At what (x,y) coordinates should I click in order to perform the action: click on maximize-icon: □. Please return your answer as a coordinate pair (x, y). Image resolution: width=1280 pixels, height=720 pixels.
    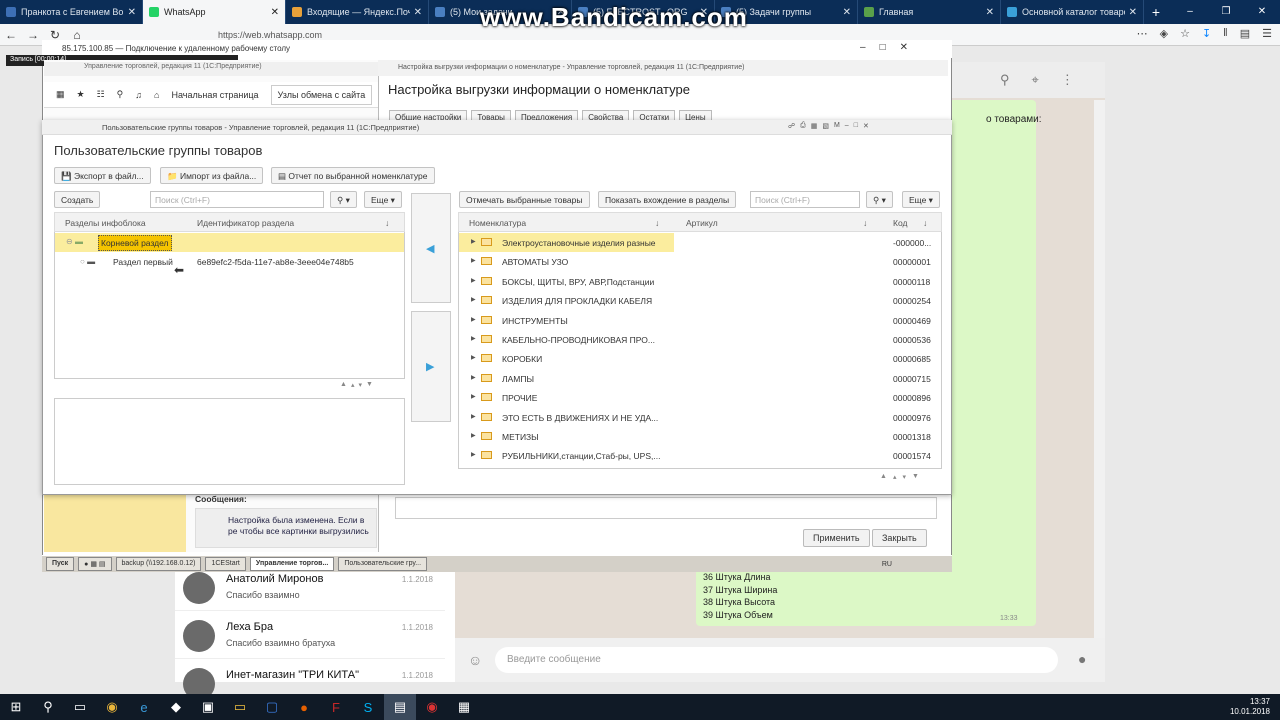
    Looking at the image, I should click on (856, 126).